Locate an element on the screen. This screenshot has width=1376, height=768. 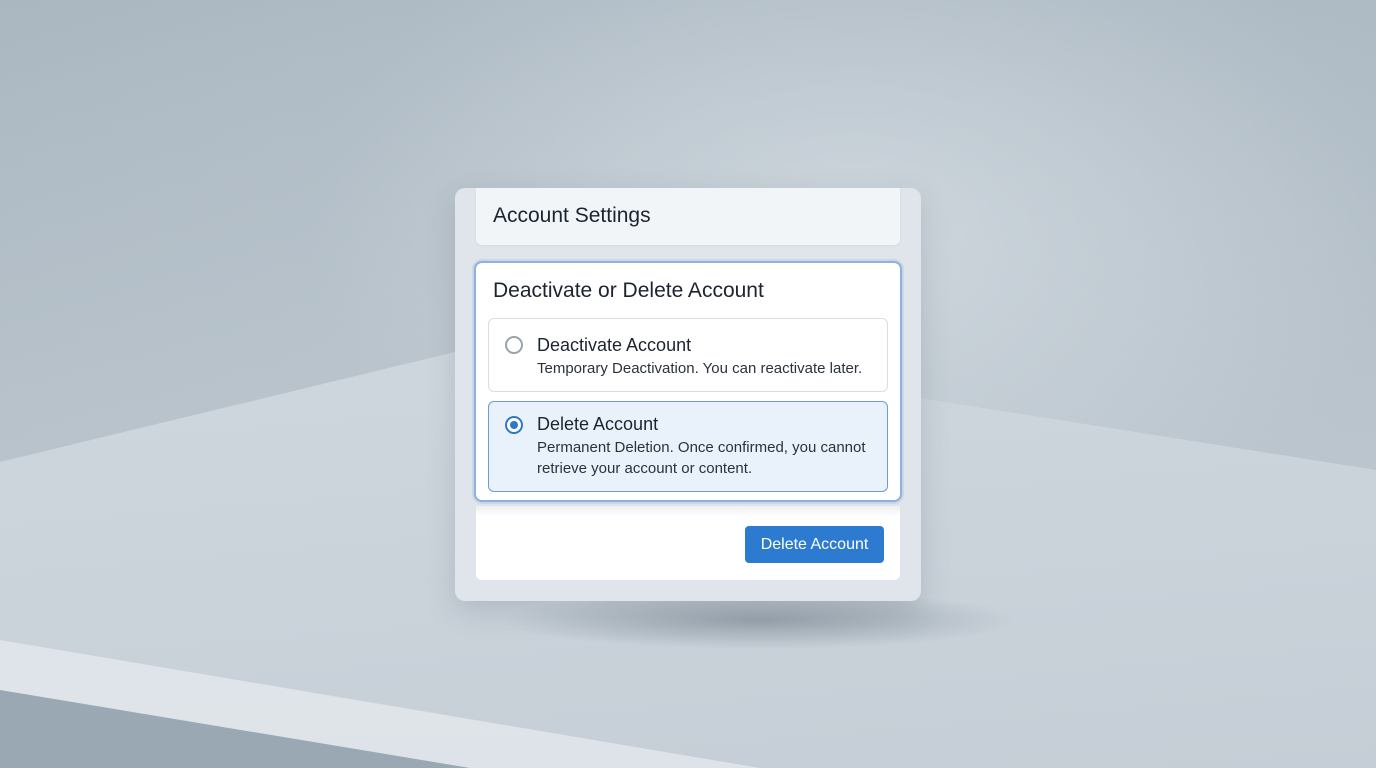
deactivate-radio-button is located at coordinates (514, 345).